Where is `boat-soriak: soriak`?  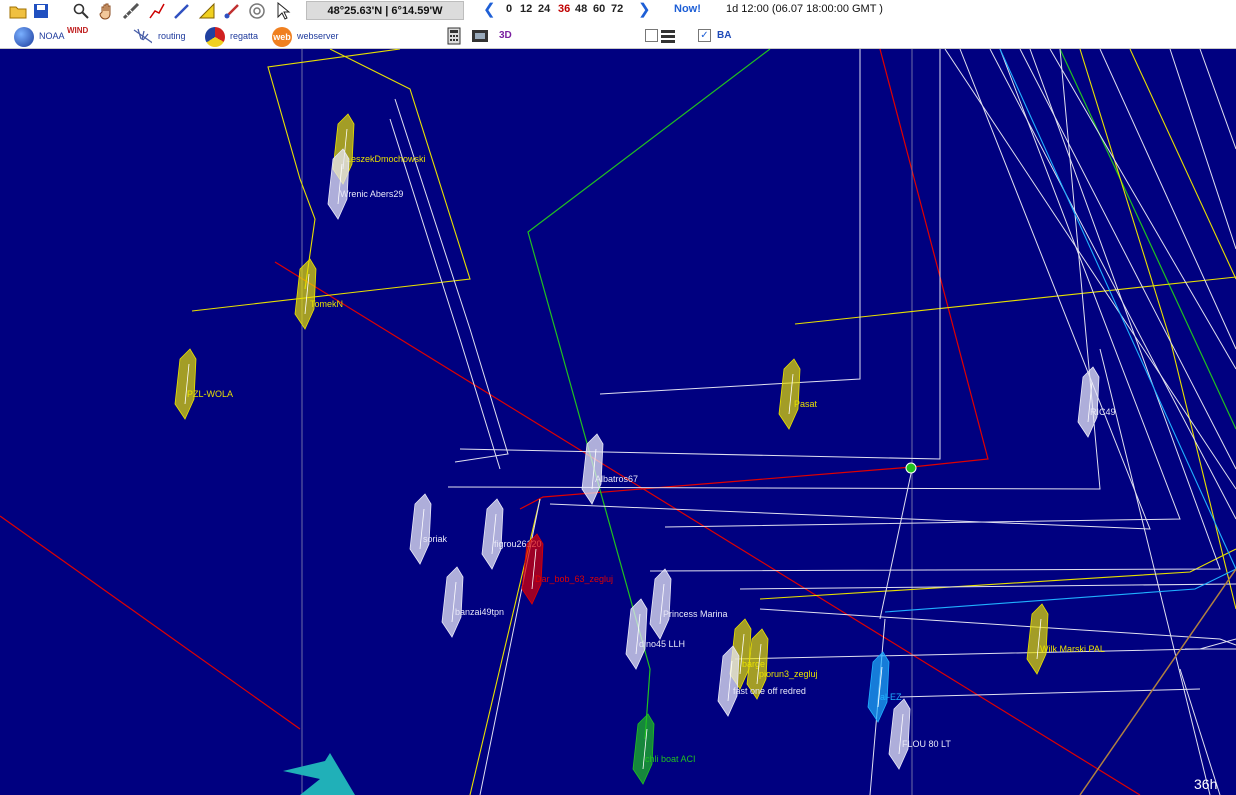
boat-soriak: soriak is located at coordinates (428, 529).